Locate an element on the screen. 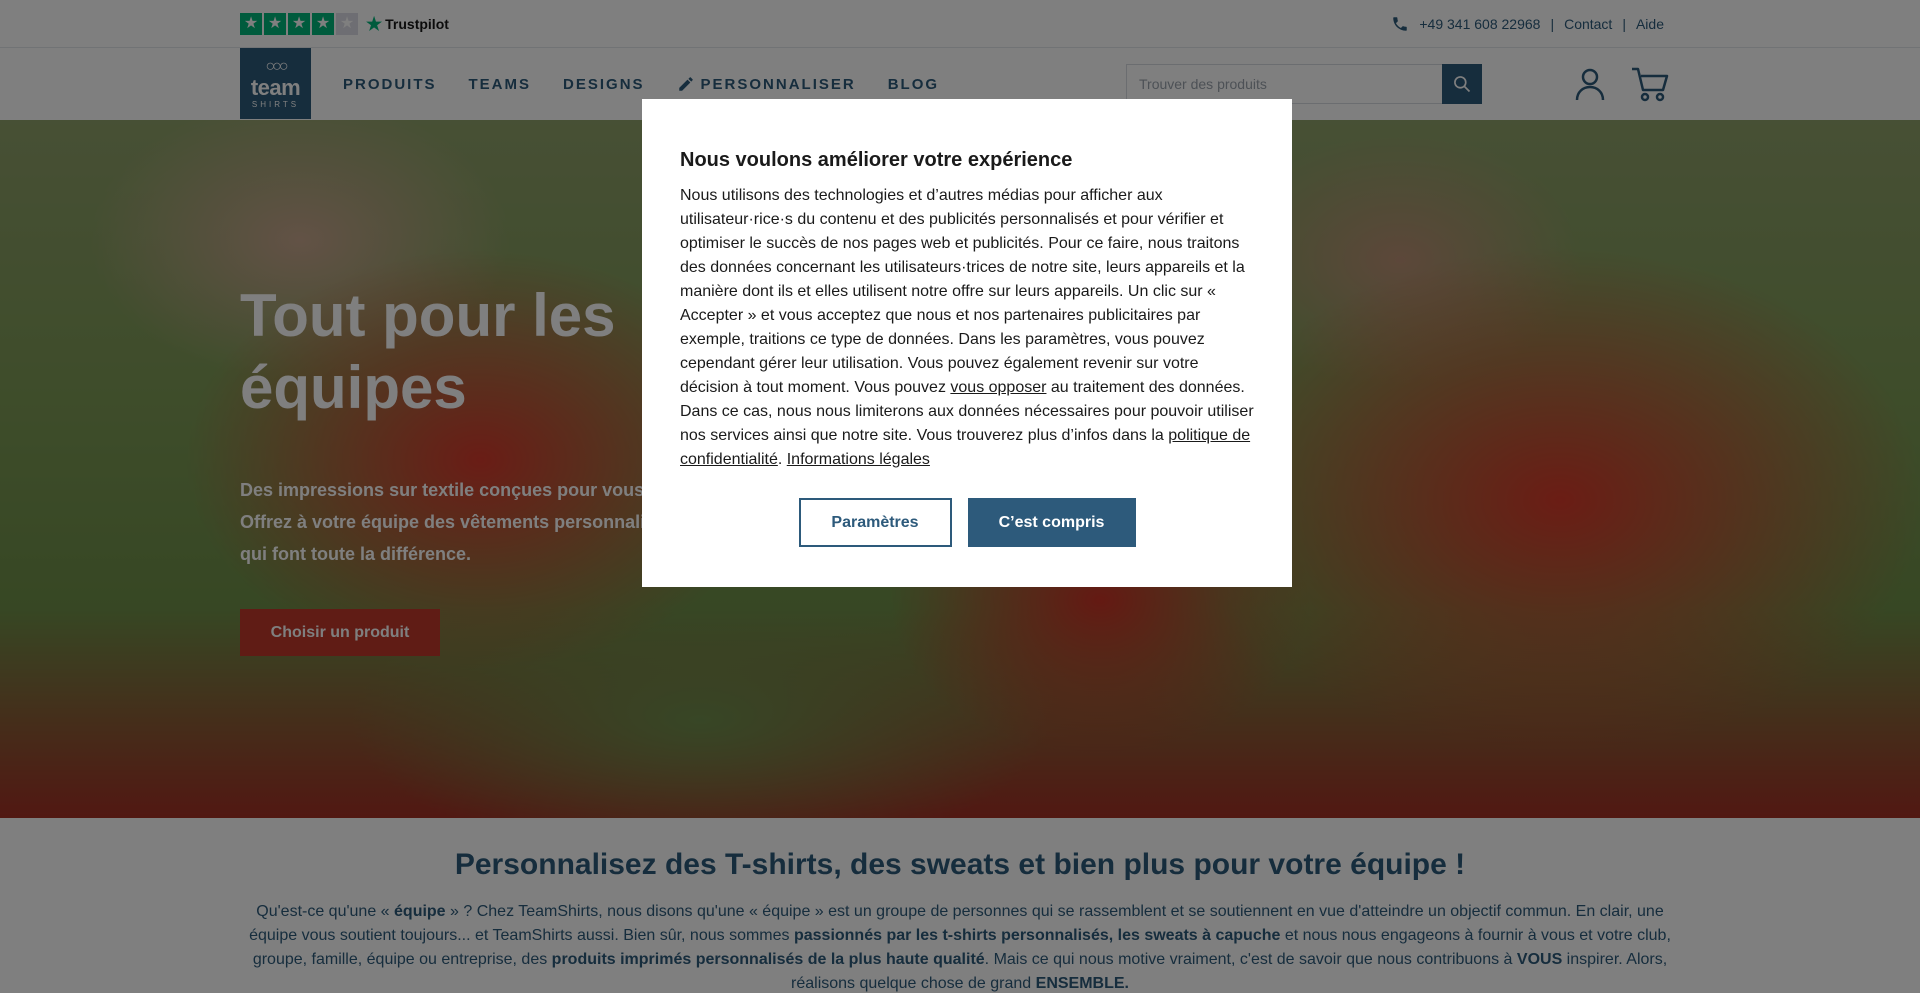  consent-actions: Paramètres C’est compris is located at coordinates (967, 522).